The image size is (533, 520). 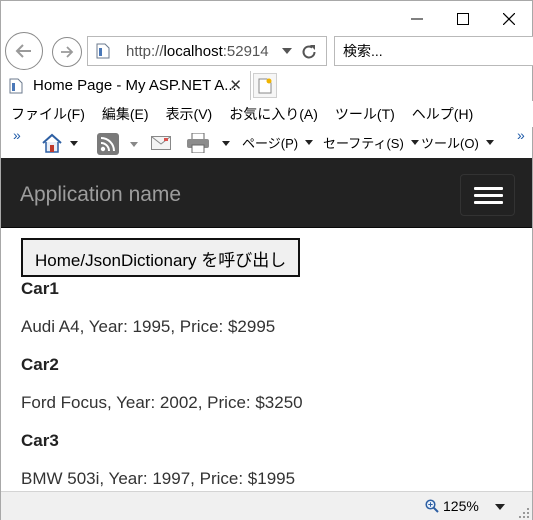 I want to click on car-entry: Car1 Audi A4, Year: 1995, Price: $2995, so click(x=271, y=308).